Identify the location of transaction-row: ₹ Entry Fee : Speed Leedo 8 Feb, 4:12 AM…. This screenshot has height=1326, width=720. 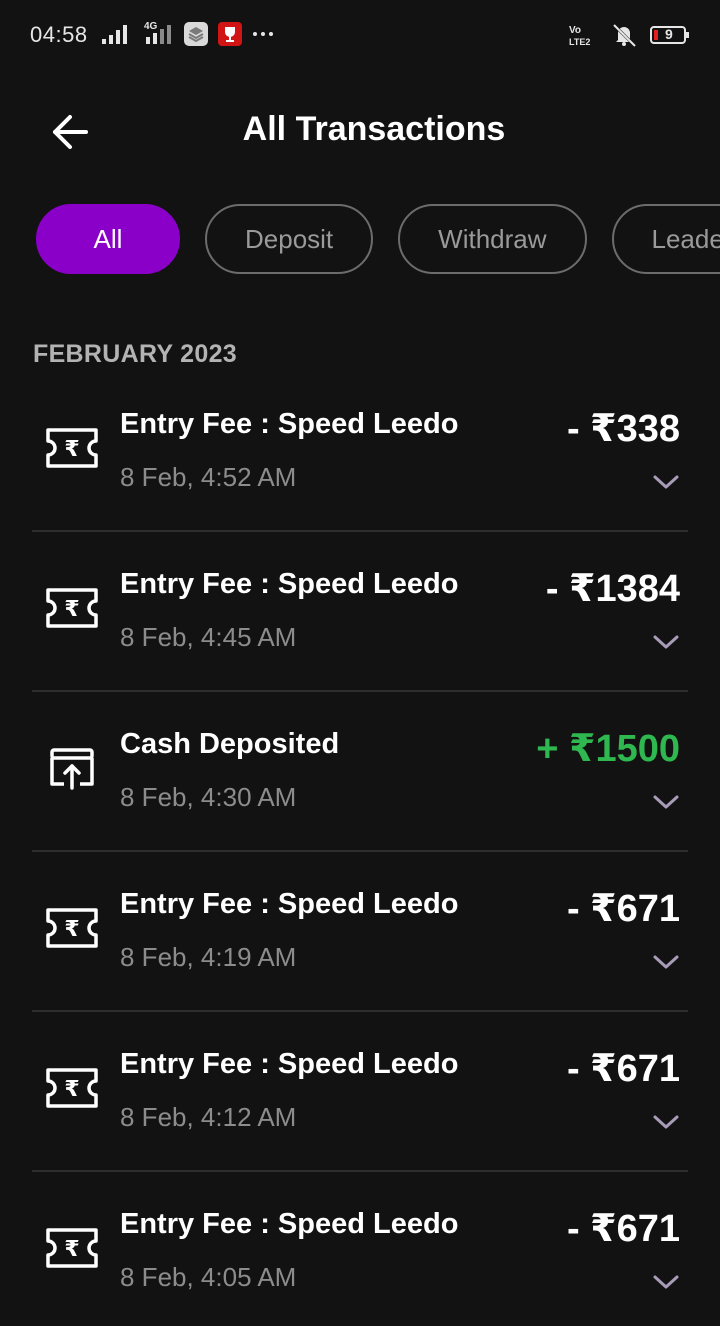
(360, 1092).